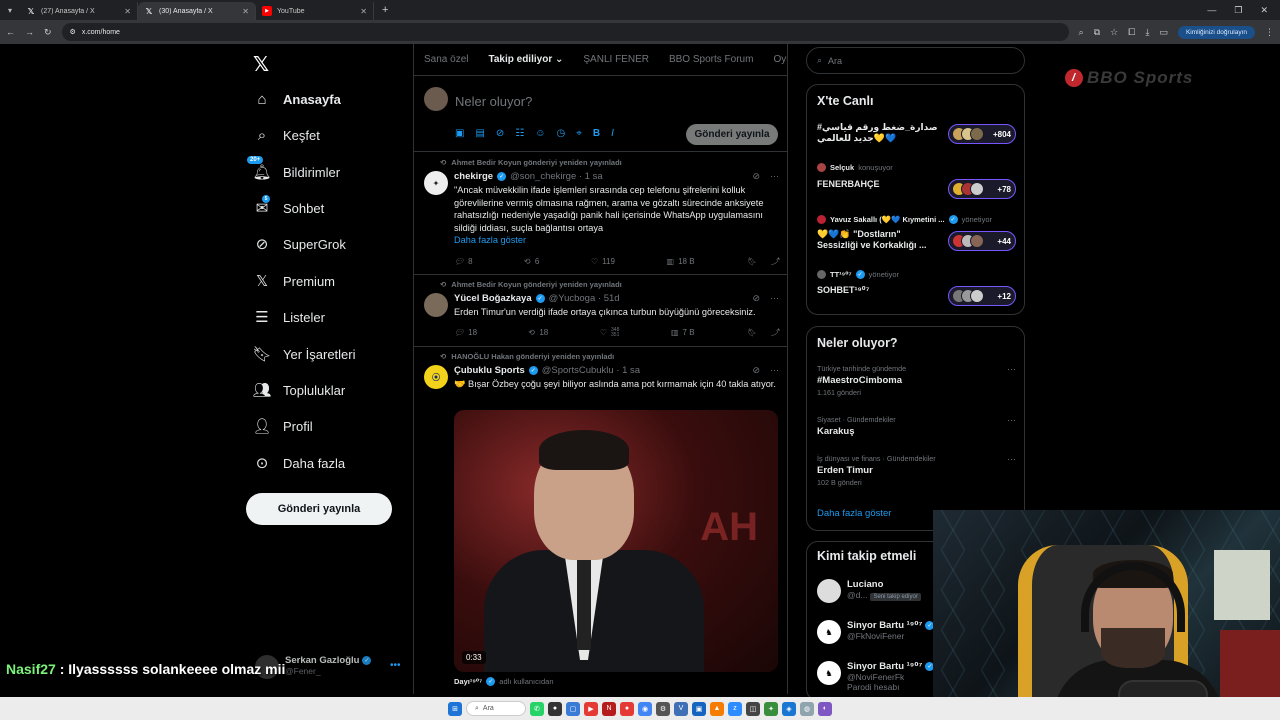 Image resolution: width=1280 pixels, height=720 pixels. Describe the element at coordinates (298, 390) in the screenshot. I see `nav-communities: 👥︎ Topluluklar` at that location.